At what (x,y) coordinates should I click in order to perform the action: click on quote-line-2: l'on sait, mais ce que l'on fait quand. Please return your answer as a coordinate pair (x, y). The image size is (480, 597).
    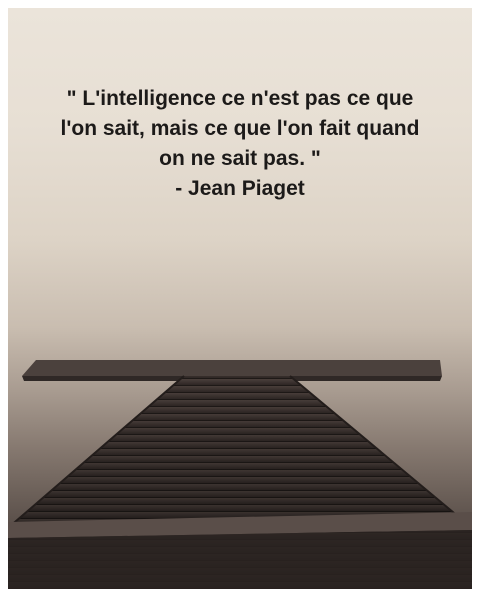
    Looking at the image, I should click on (240, 128).